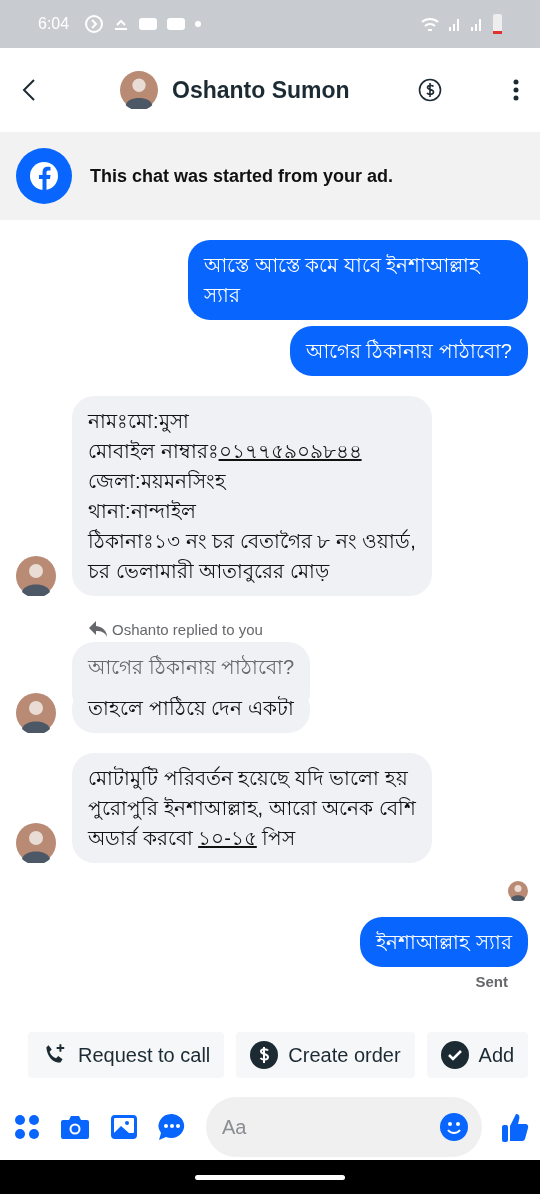 The height and width of the screenshot is (1194, 540). Describe the element at coordinates (252, 496) in the screenshot. I see `message-bubble: নামঃমো:মুসা মোবাইল নাম্বারঃ০১৭৭৫৯০৯৮৪৪ জেলা:ময়মনসিংহ থানা:নান্দাইল ঠিকানাঃ১৩ নং চর বেতাগৈর ৮ নং ওয়ার্ড, চর ভেলামারী আতাবুরের মোড়` at that location.